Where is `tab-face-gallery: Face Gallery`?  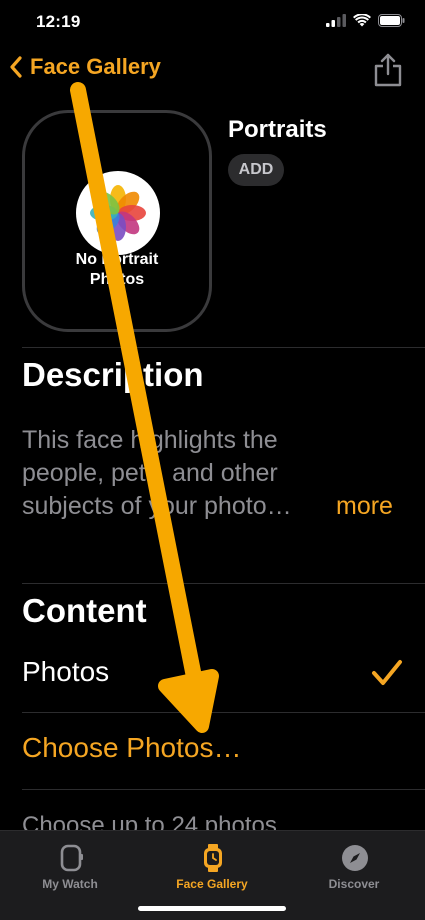 tab-face-gallery: Face Gallery is located at coordinates (212, 867).